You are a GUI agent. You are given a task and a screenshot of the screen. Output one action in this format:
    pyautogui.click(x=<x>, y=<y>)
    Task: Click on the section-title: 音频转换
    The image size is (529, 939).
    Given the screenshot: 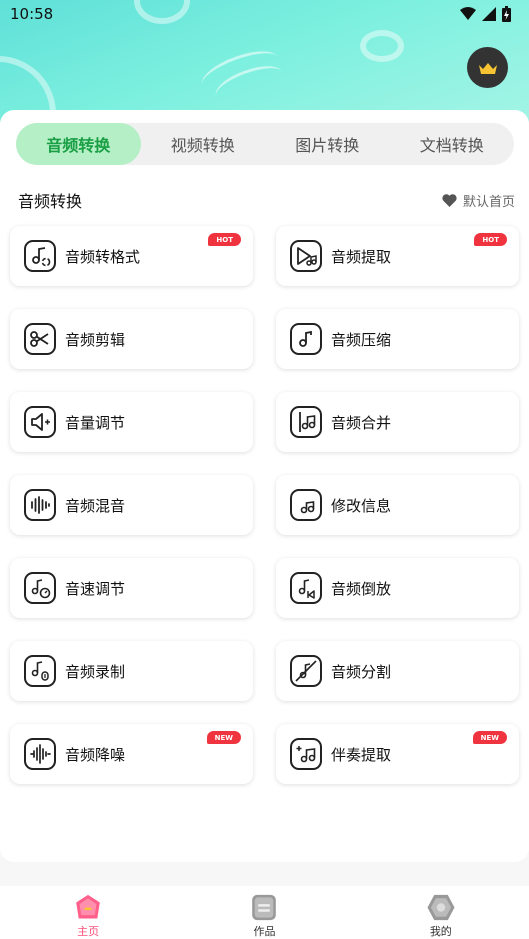 What is the action you would take?
    pyautogui.click(x=50, y=201)
    